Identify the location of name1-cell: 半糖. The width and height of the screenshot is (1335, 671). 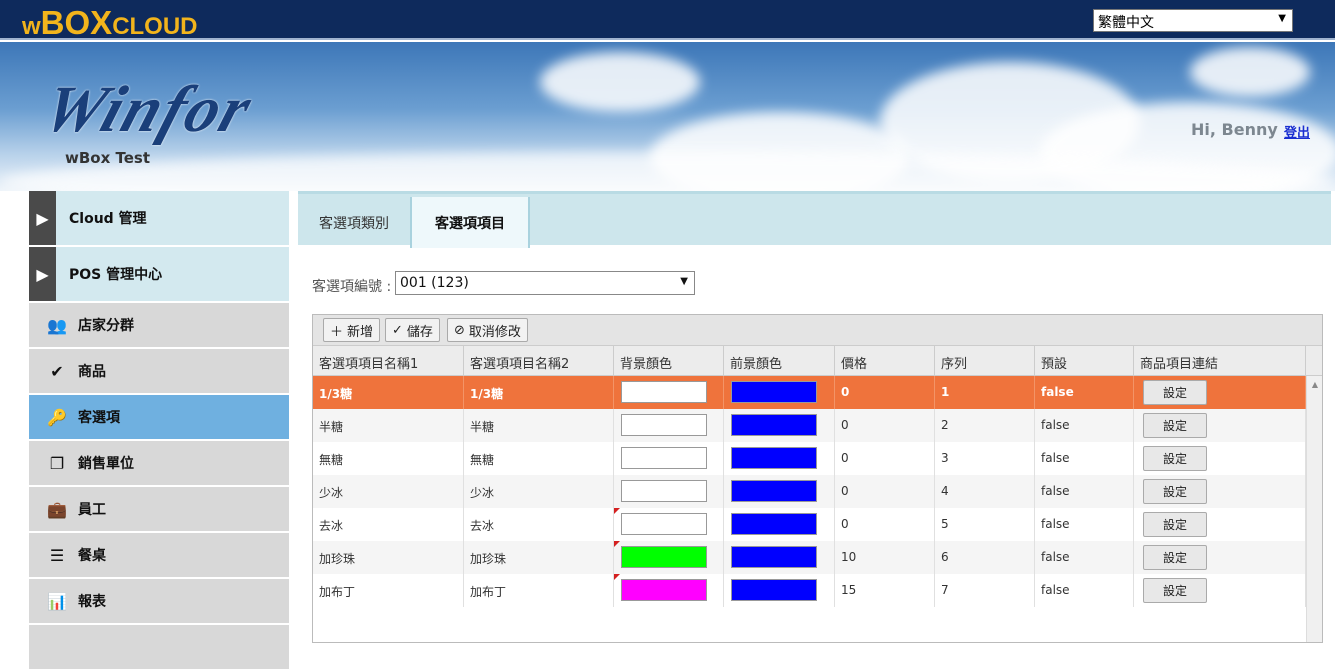
(388, 425).